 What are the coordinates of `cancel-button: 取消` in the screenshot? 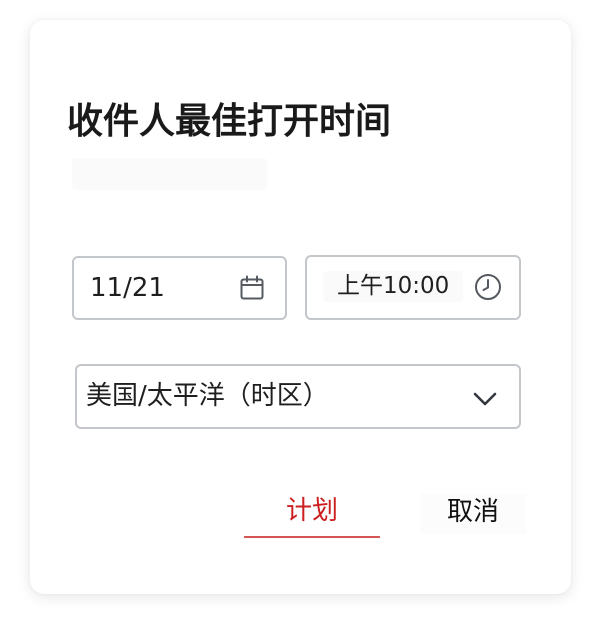 It's located at (473, 514).